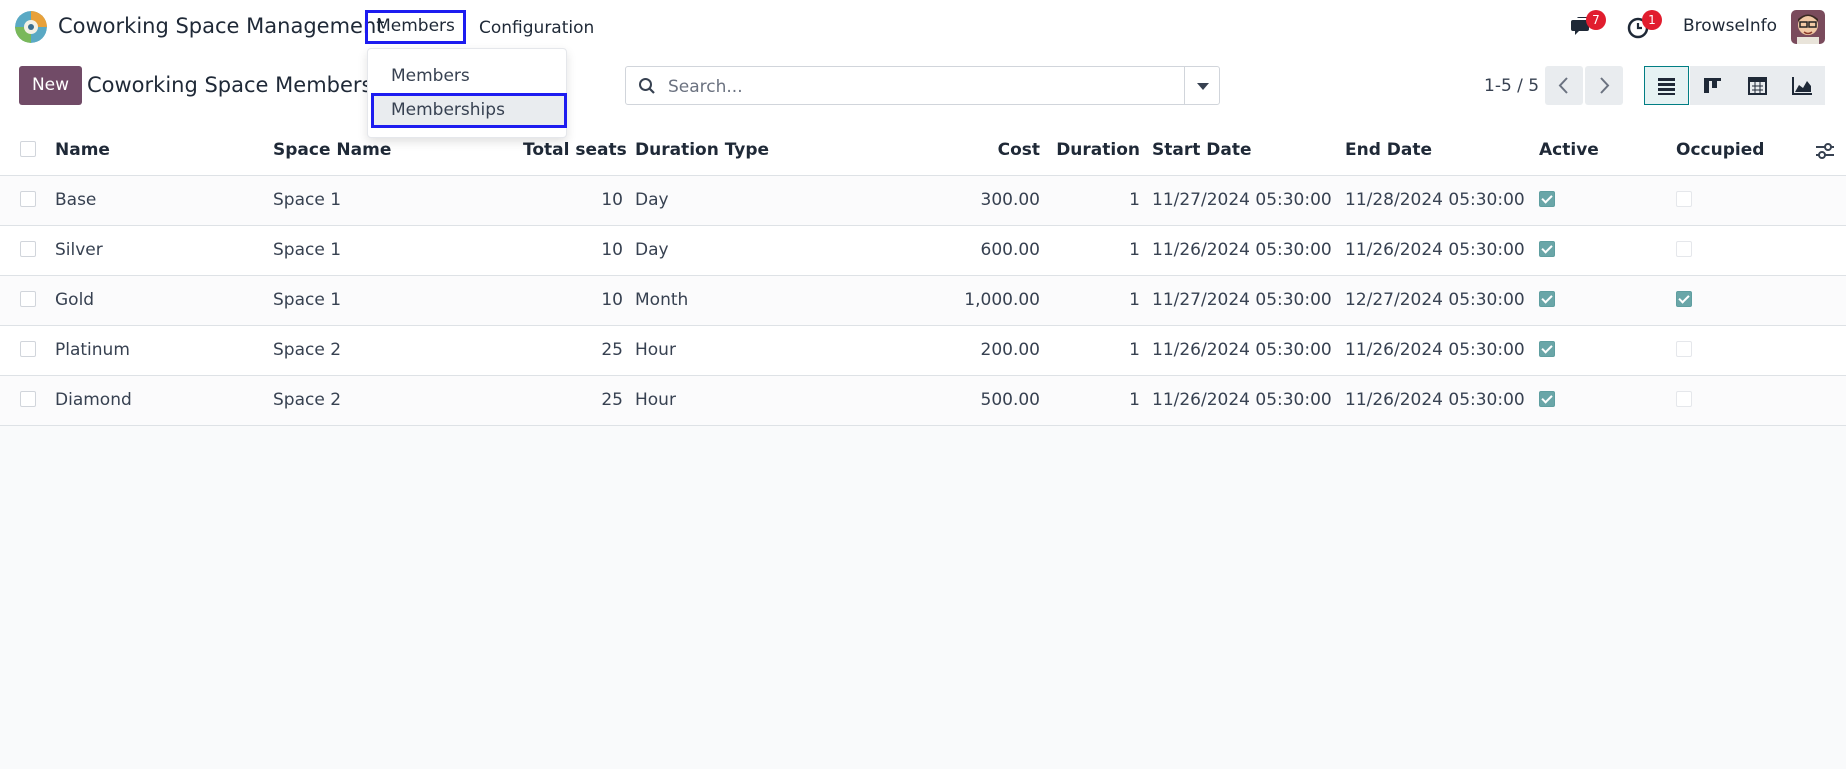 The height and width of the screenshot is (769, 1846). Describe the element at coordinates (1010, 350) in the screenshot. I see `cell-cost: 200.00` at that location.